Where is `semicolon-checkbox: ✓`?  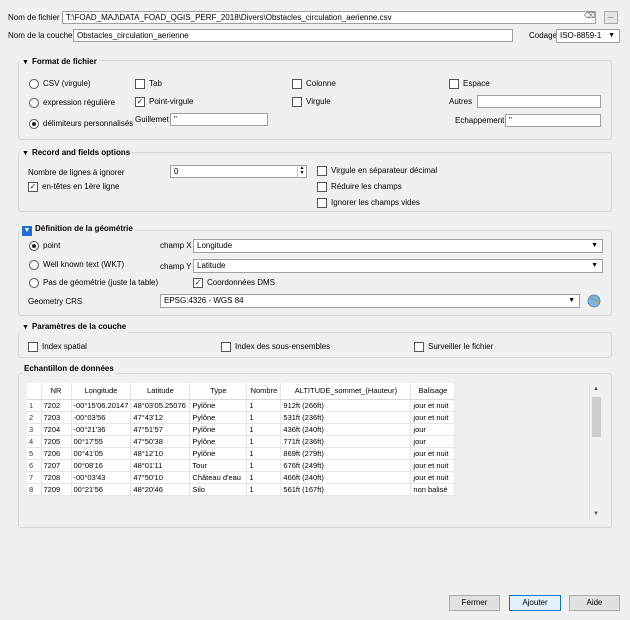 semicolon-checkbox: ✓ is located at coordinates (140, 102).